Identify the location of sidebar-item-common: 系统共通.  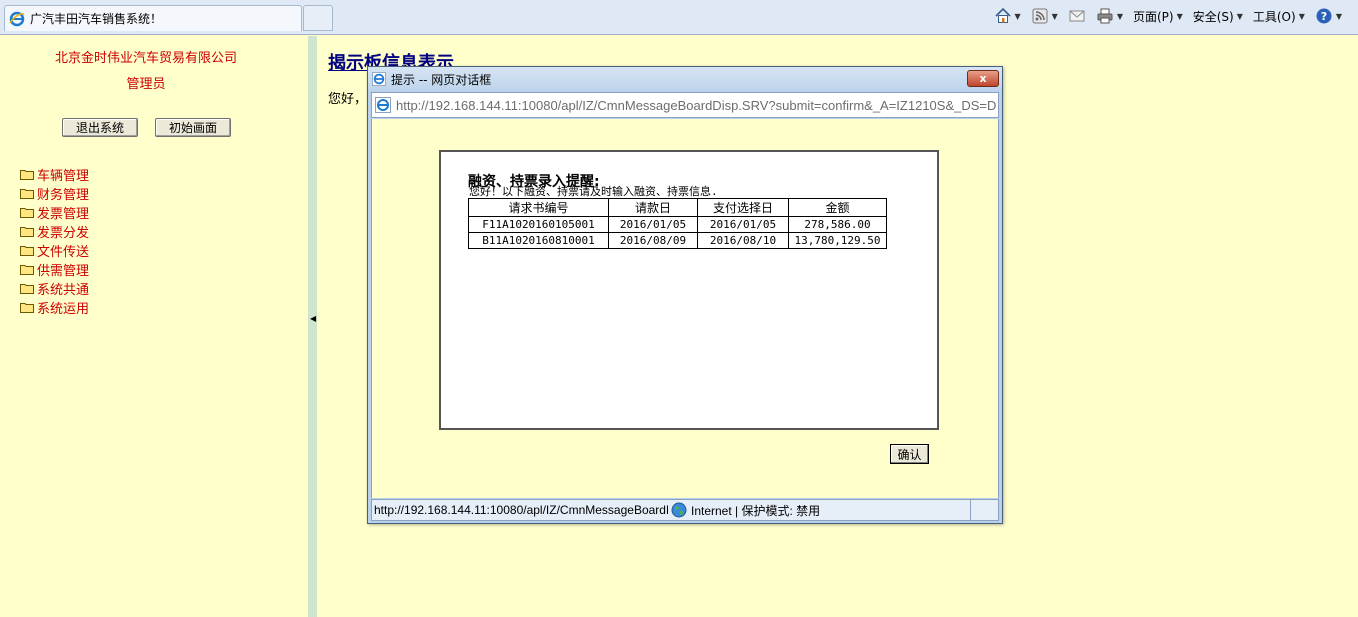
(54, 288).